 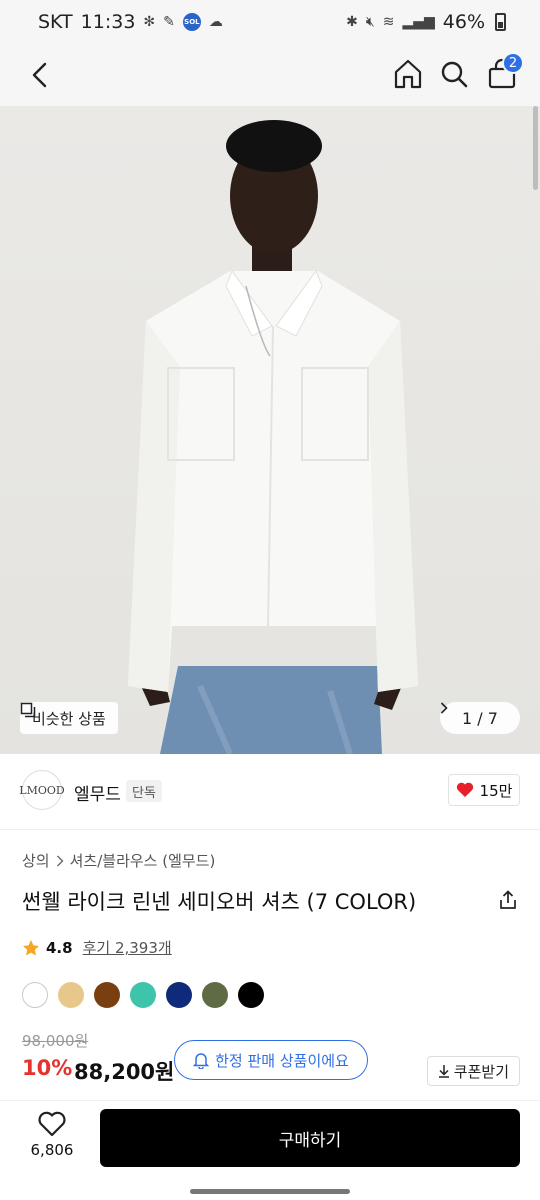 What do you see at coordinates (149, 22) in the screenshot?
I see `fan-icon: ✻` at bounding box center [149, 22].